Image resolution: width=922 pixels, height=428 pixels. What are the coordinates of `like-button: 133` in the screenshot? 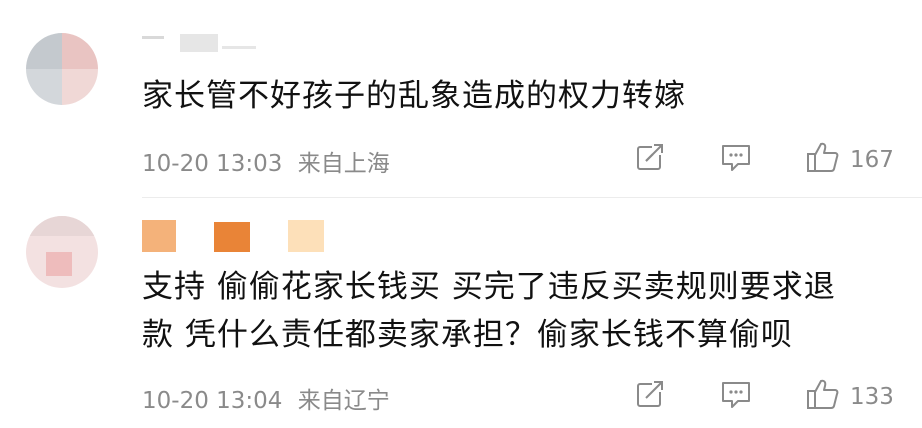 It's located at (850, 397).